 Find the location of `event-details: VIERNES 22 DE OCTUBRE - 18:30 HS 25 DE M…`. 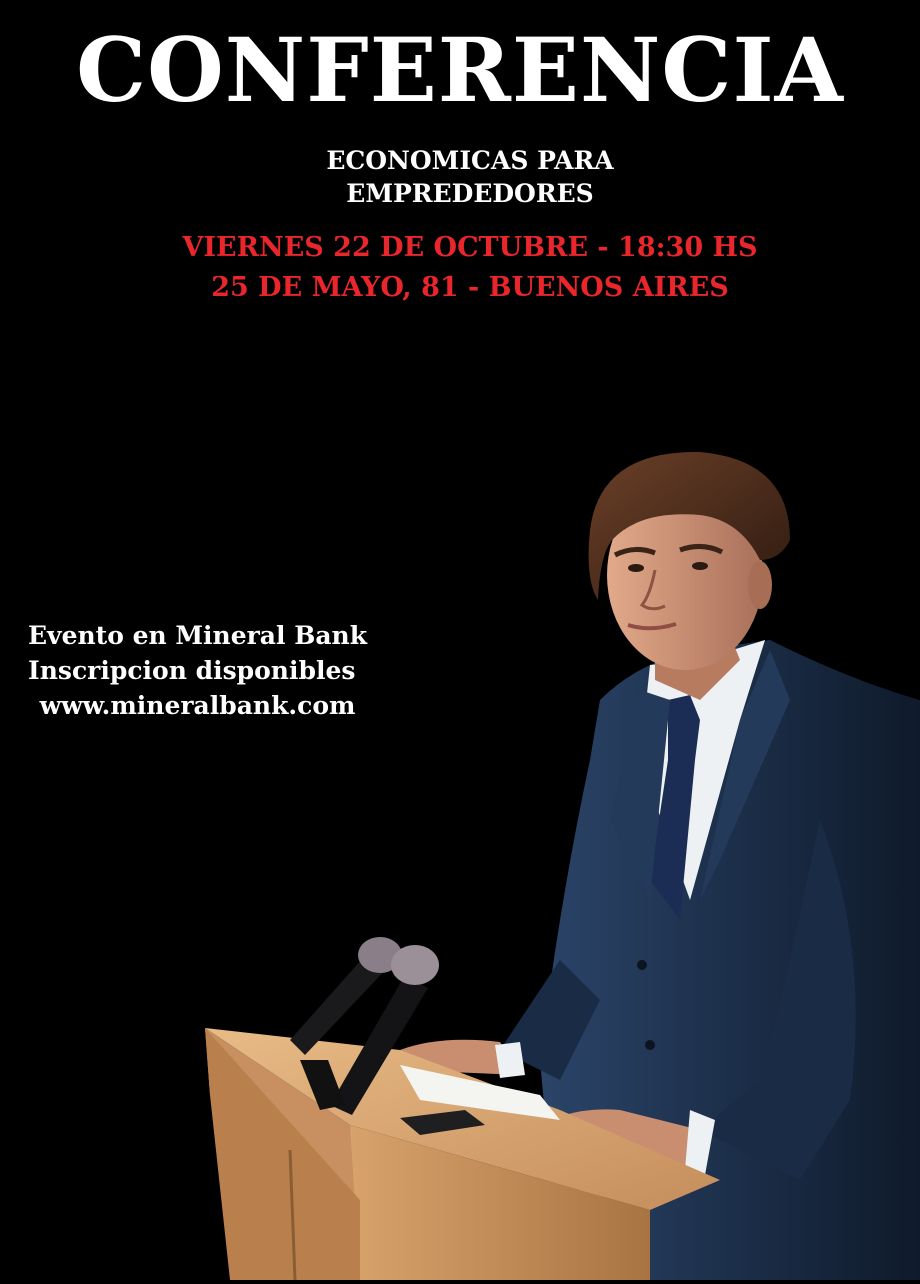

event-details: VIERNES 22 DE OCTUBRE - 18:30 HS 25 DE M… is located at coordinates (460, 268).